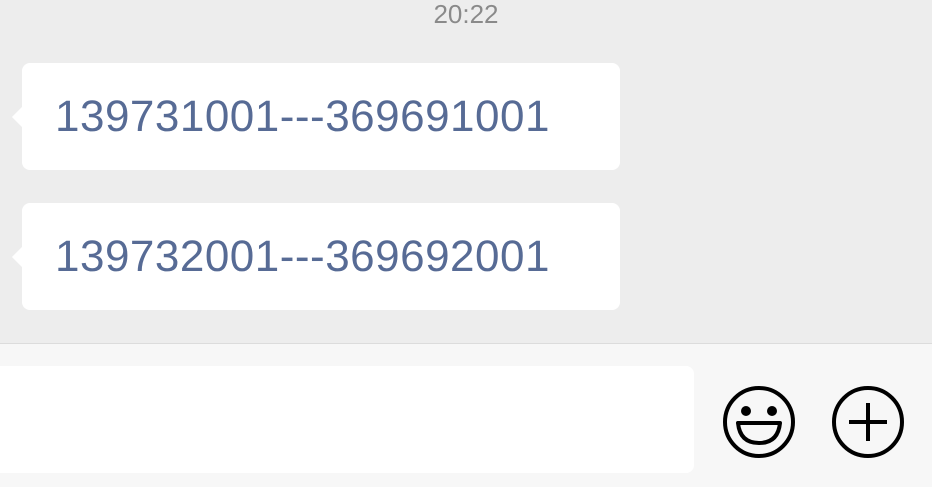 This screenshot has height=487, width=932. Describe the element at coordinates (466, 14) in the screenshot. I see `timestamp: 20:22` at that location.